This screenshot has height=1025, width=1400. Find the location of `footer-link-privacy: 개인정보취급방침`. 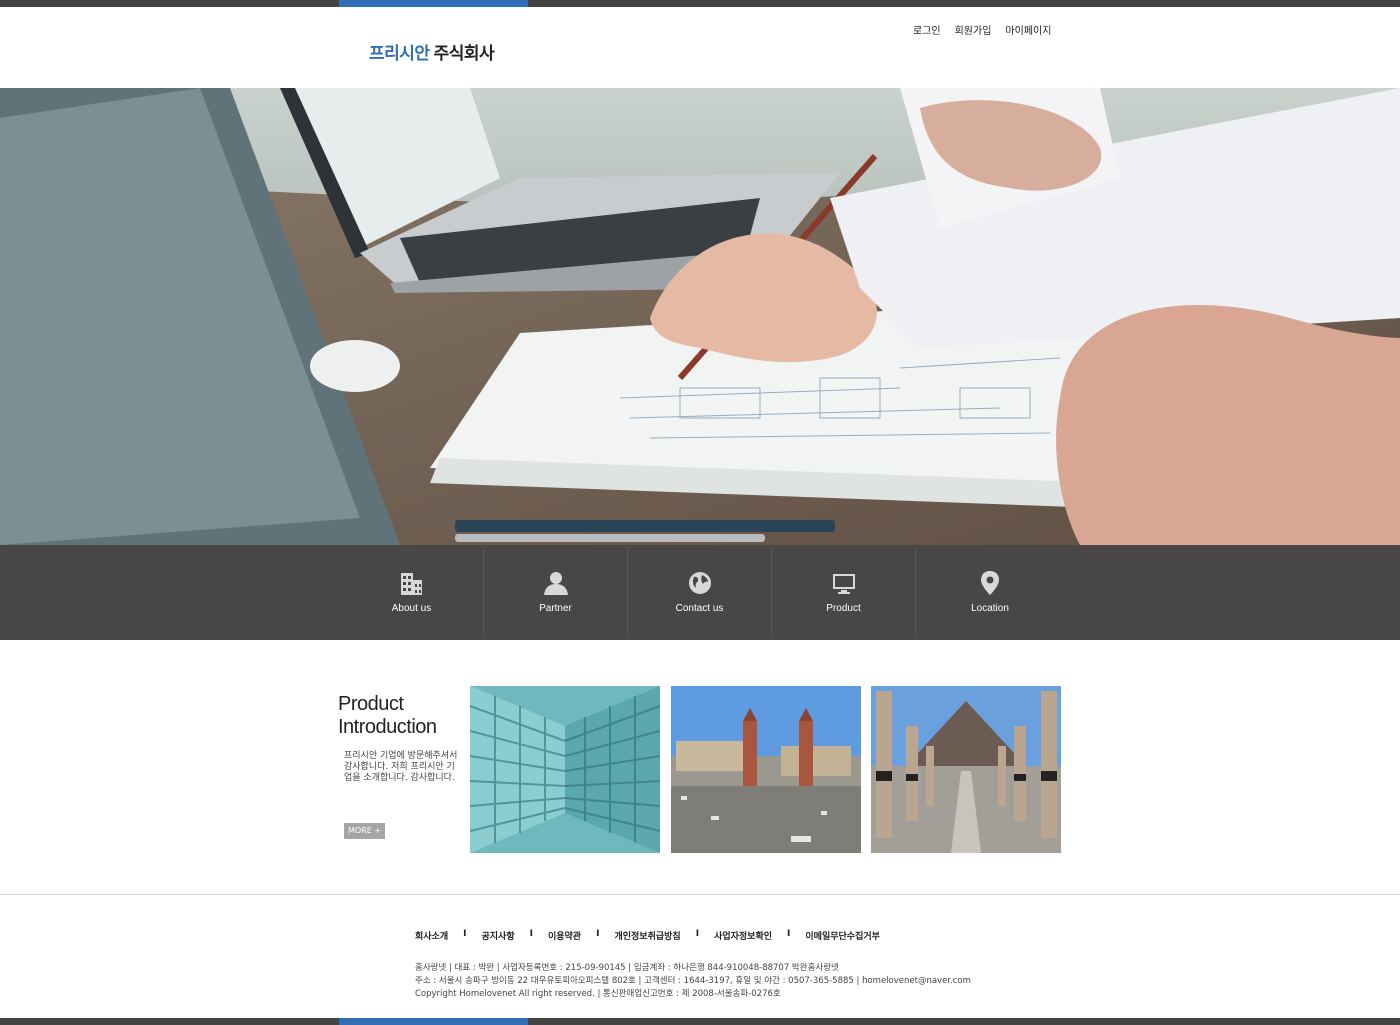

footer-link-privacy: 개인정보취급방침 is located at coordinates (647, 935).